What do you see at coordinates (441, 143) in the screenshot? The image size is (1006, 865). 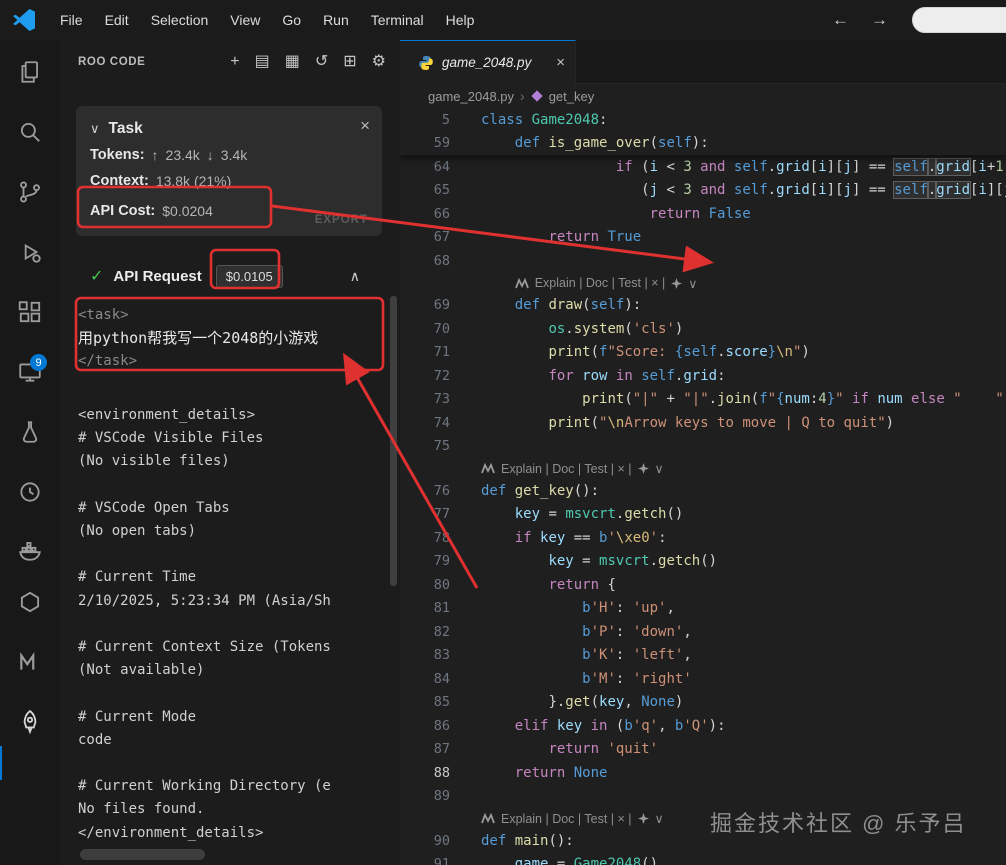 I see `line-number: 59` at bounding box center [441, 143].